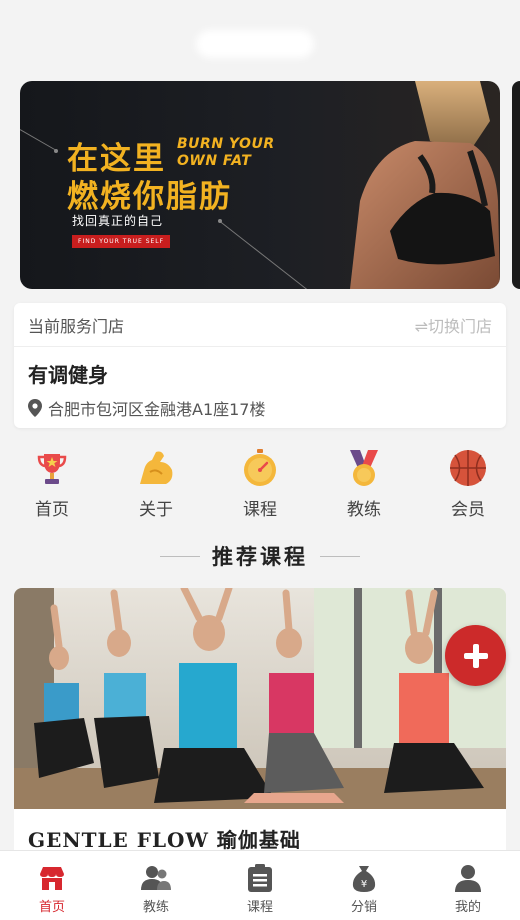 The image size is (520, 920). What do you see at coordinates (468, 468) in the screenshot?
I see `basketball-icon` at bounding box center [468, 468].